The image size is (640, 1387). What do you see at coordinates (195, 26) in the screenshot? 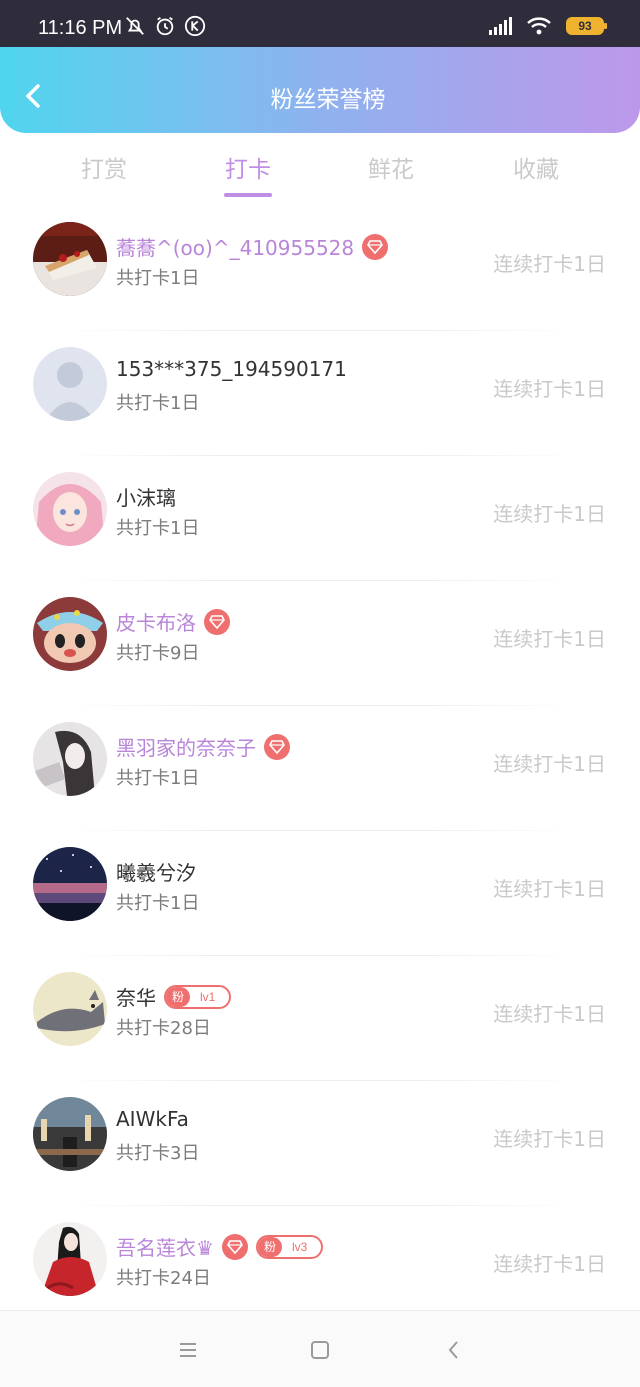
I see `k-app-icon` at bounding box center [195, 26].